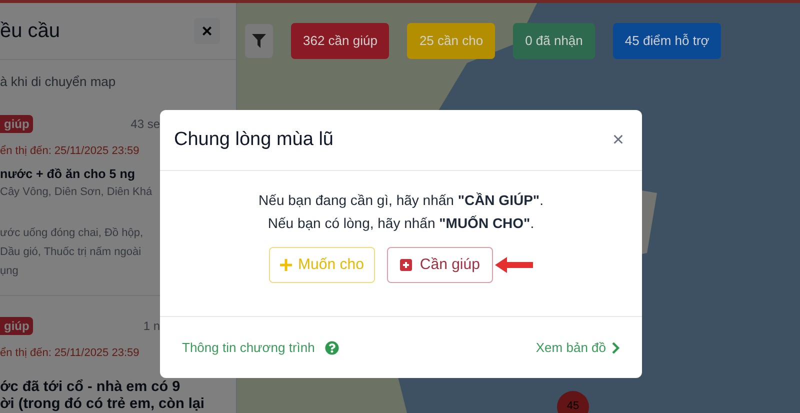 Image resolution: width=800 pixels, height=413 pixels. I want to click on needs-text: Dầu gió, Thuốc trị nấm ngoài, so click(71, 252).